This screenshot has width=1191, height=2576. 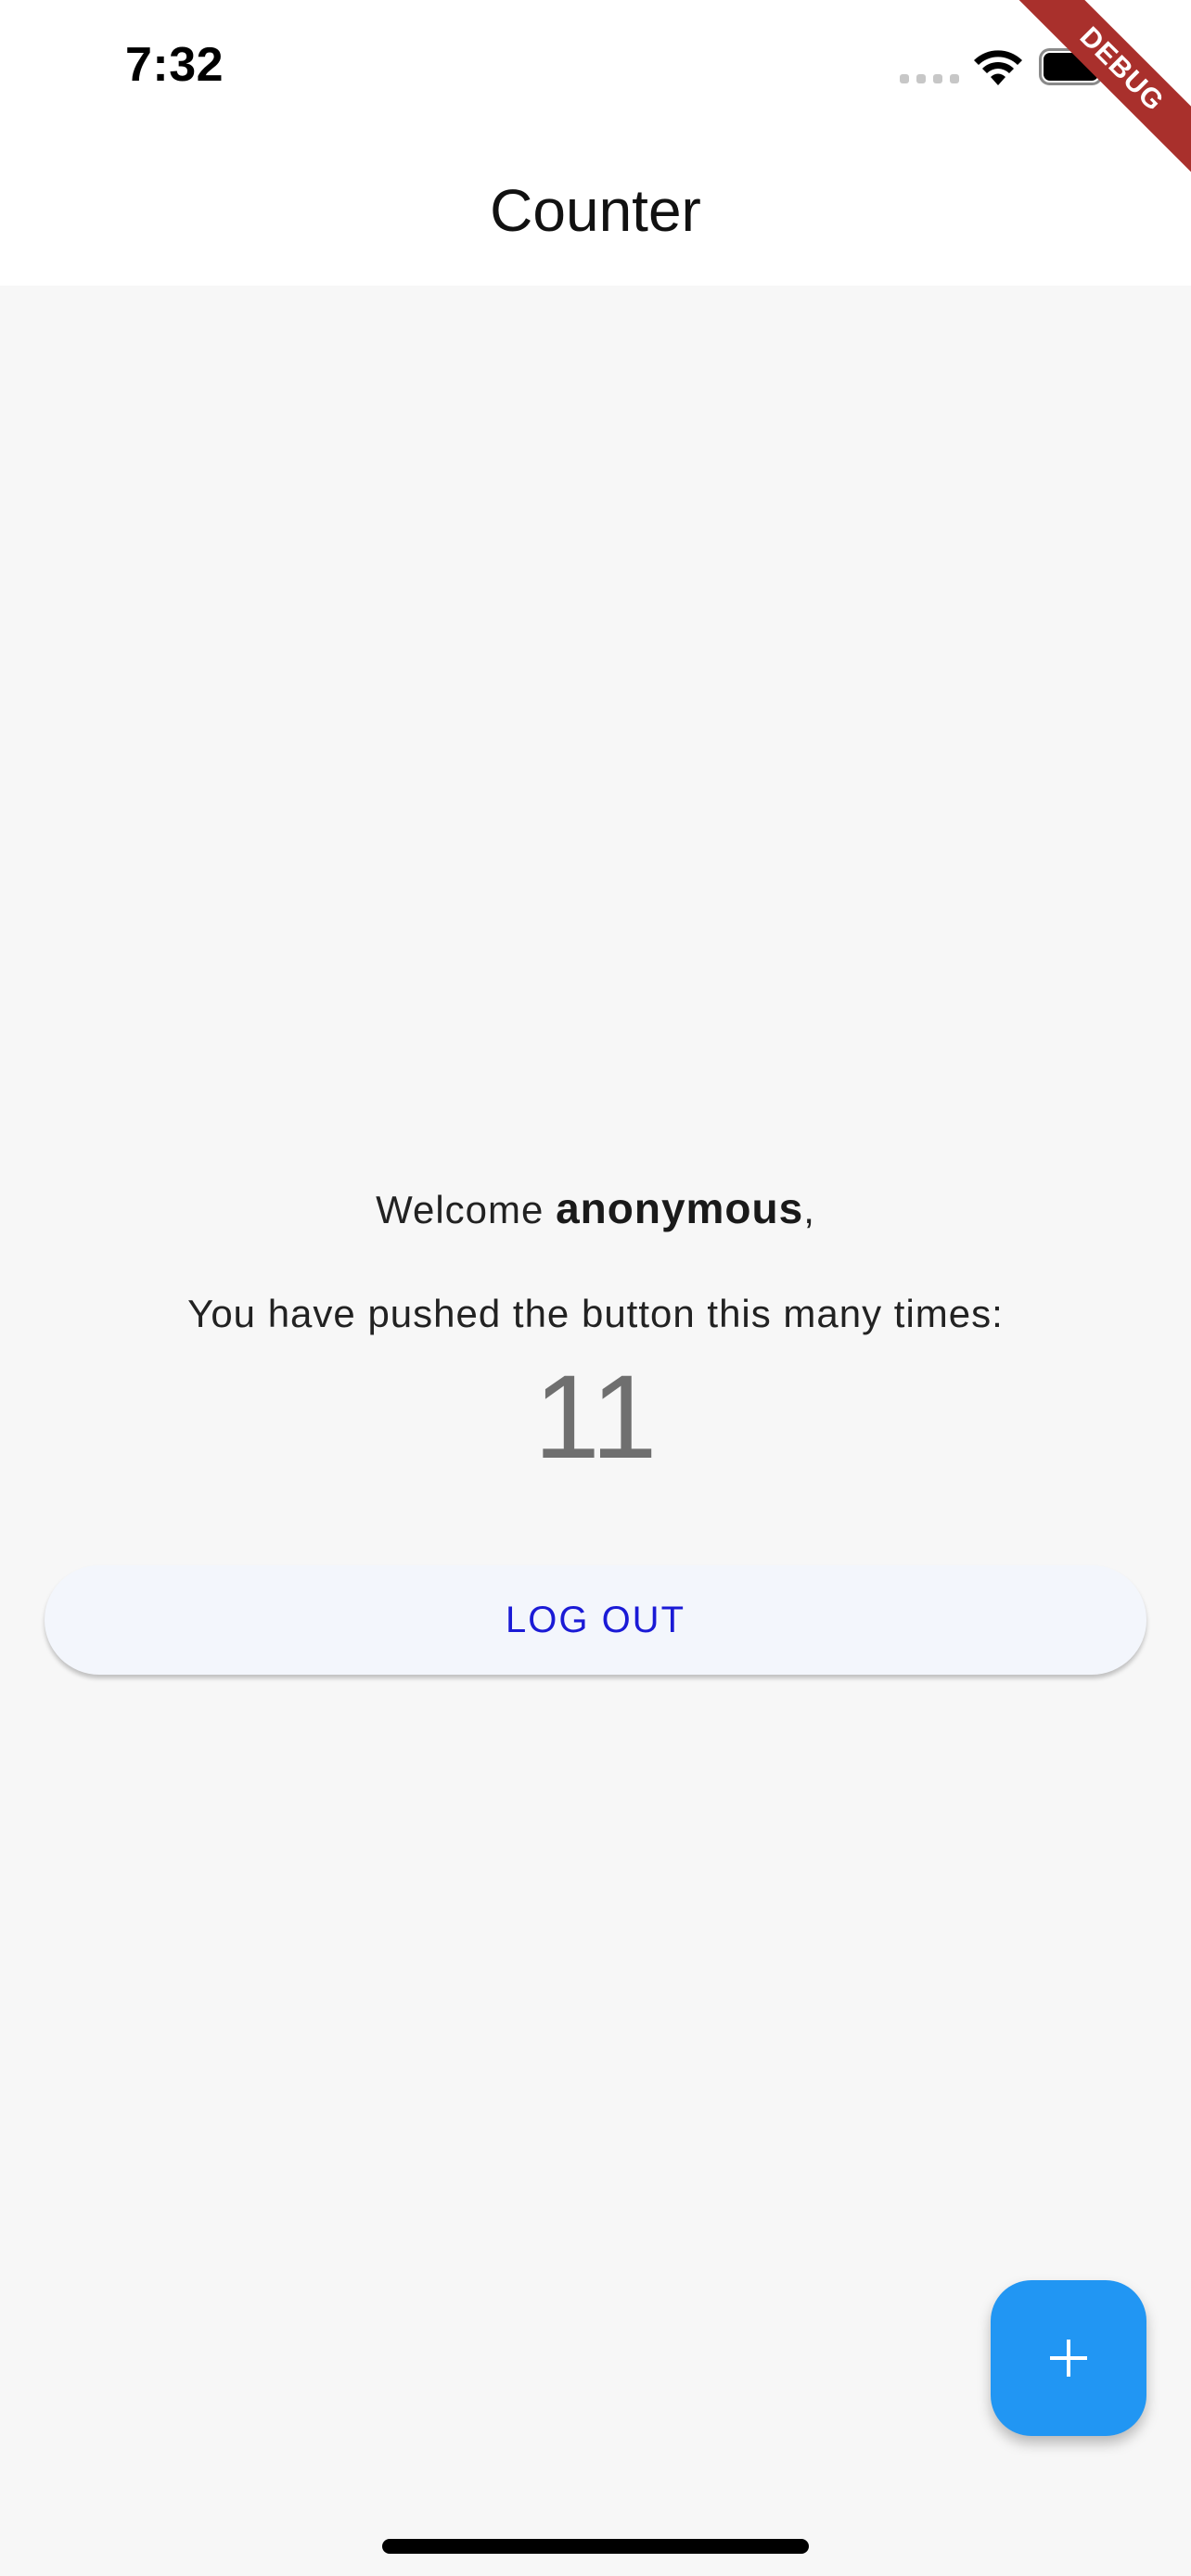 I want to click on welcome-suffix: ,, so click(x=809, y=1210).